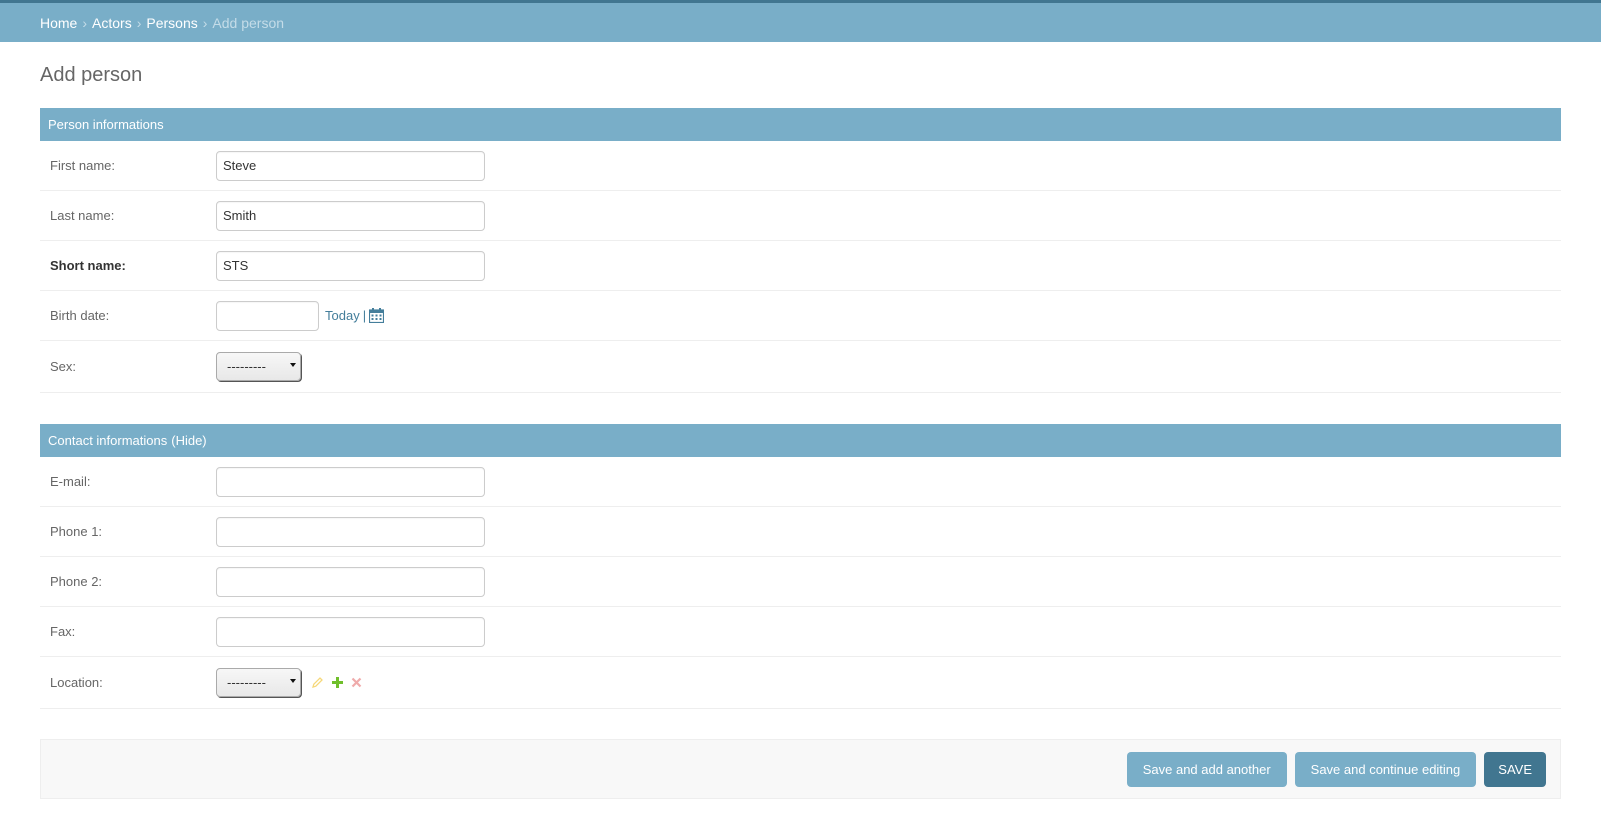 The height and width of the screenshot is (816, 1601). What do you see at coordinates (63, 366) in the screenshot?
I see `sex-label: Sex:` at bounding box center [63, 366].